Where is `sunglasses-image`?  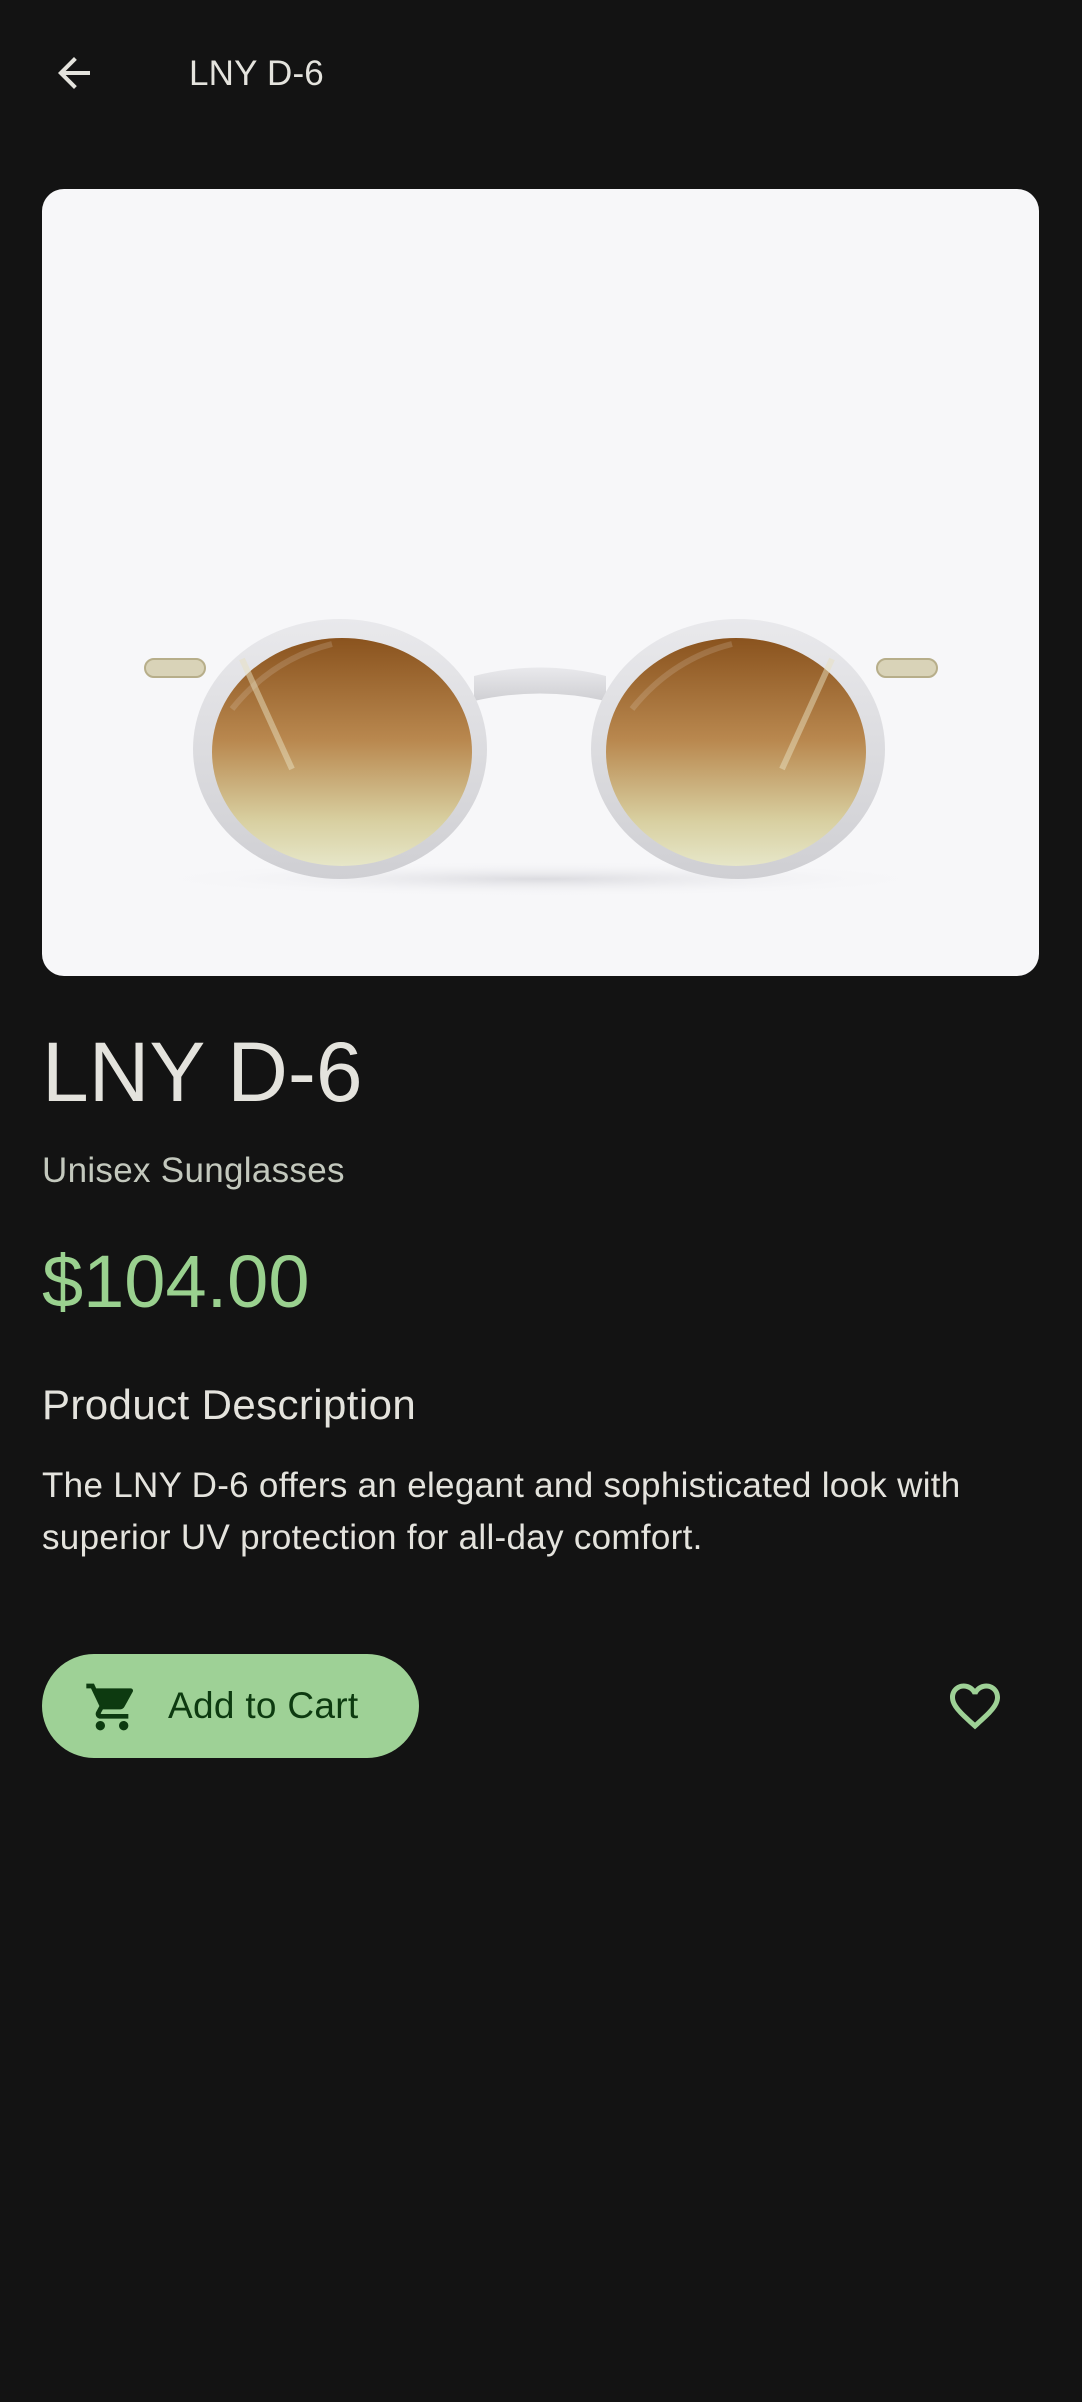
sunglasses-image is located at coordinates (540, 758).